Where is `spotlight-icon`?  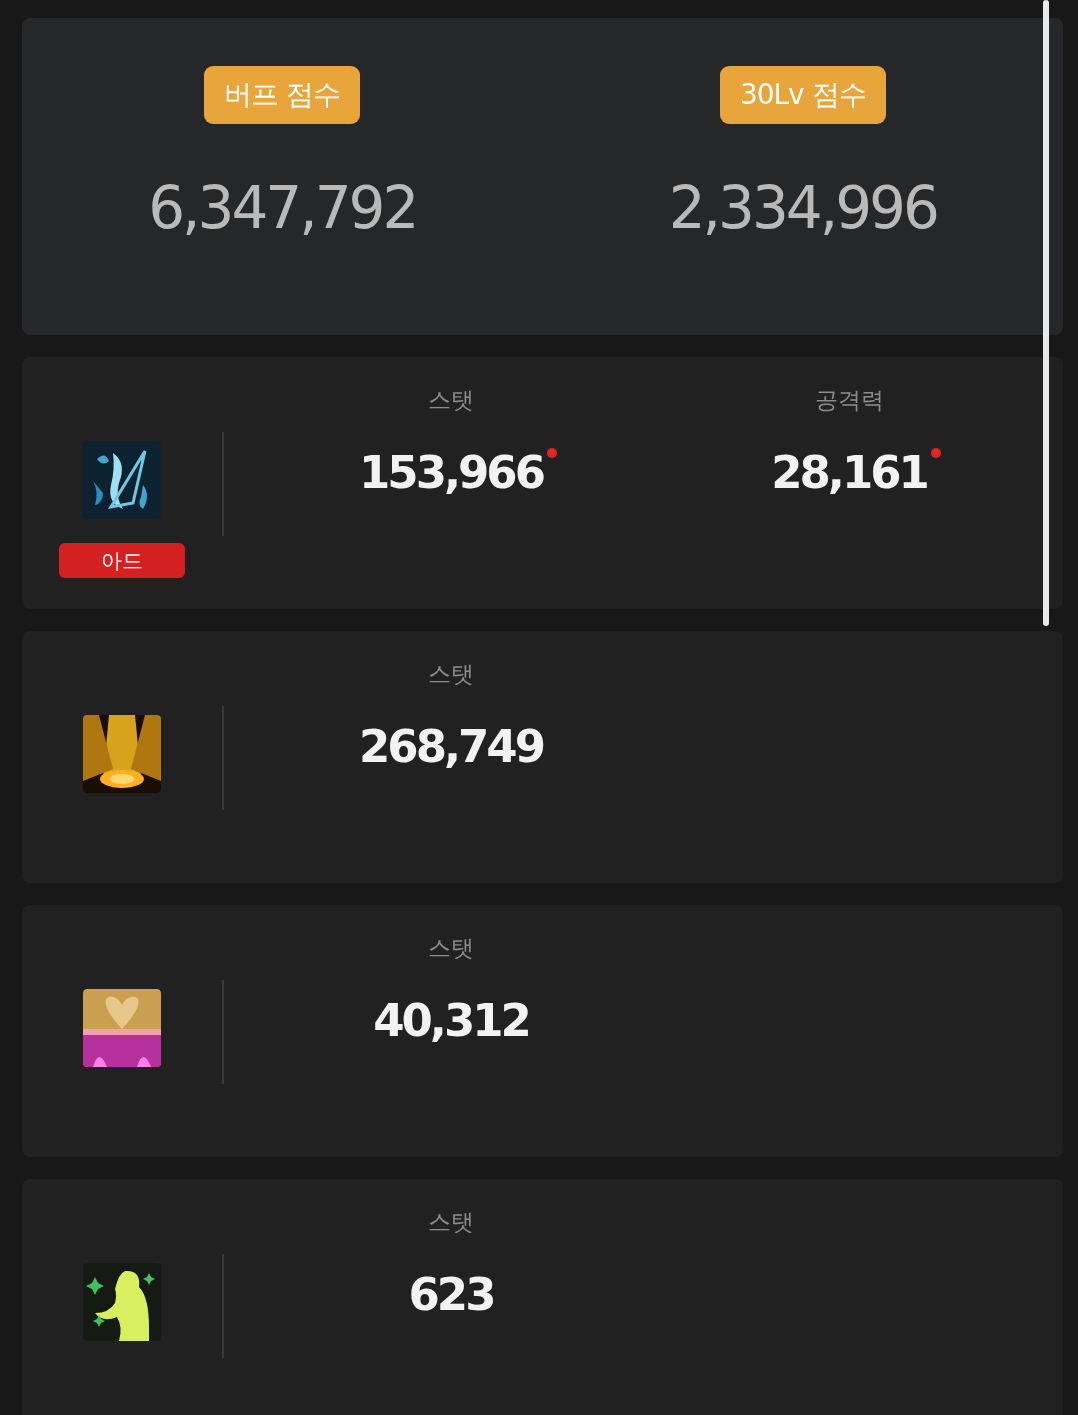
spotlight-icon is located at coordinates (122, 754).